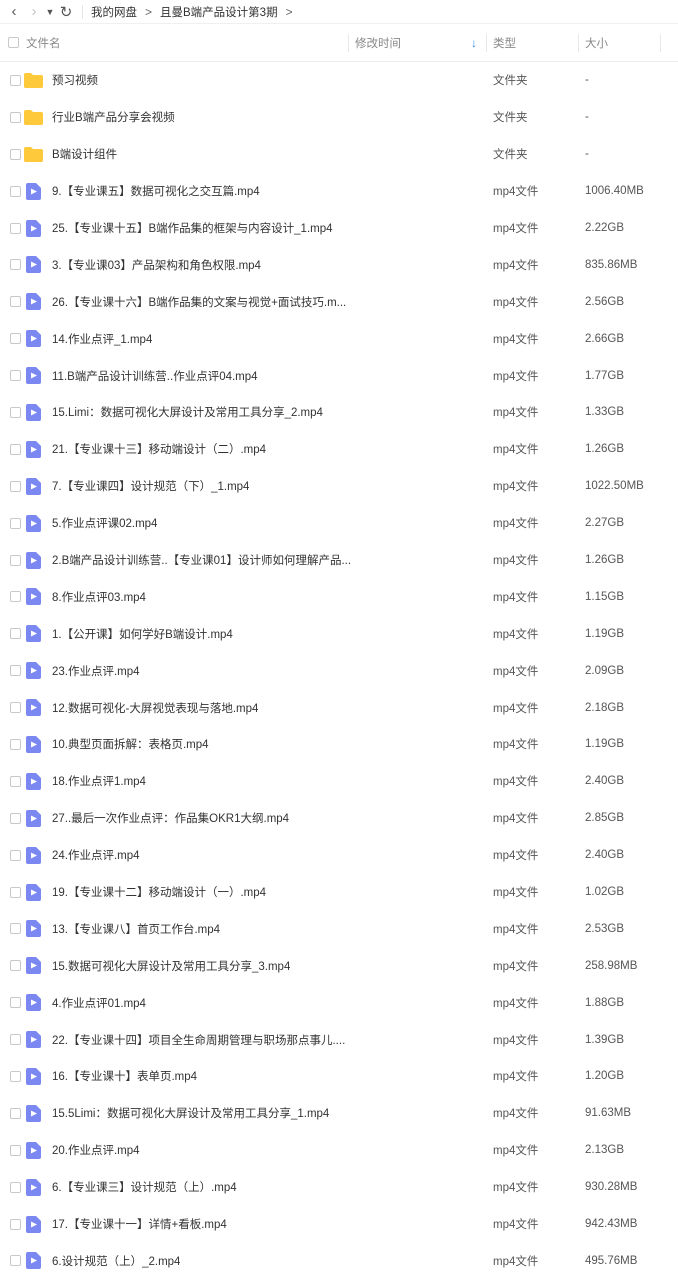 The image size is (678, 1280). What do you see at coordinates (339, 707) in the screenshot?
I see `file-row: 12.数据可视化-大屏视觉表现与落地.mp4 mp4文件 2.18GB` at bounding box center [339, 707].